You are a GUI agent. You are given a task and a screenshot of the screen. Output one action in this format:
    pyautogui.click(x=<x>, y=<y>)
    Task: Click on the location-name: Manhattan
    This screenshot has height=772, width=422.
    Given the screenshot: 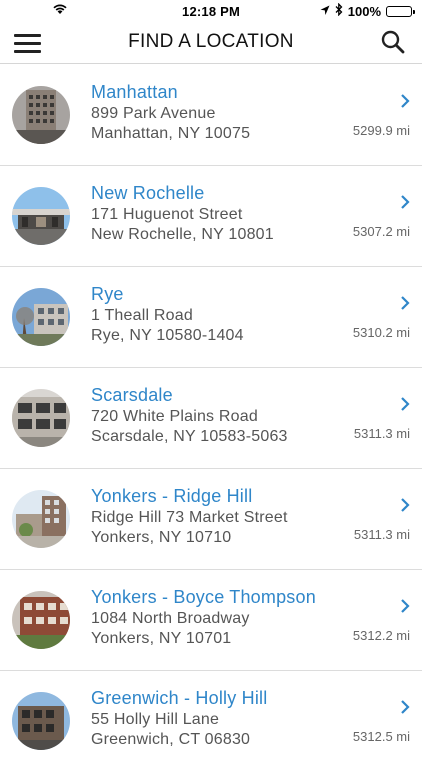 What is the action you would take?
    pyautogui.click(x=134, y=92)
    